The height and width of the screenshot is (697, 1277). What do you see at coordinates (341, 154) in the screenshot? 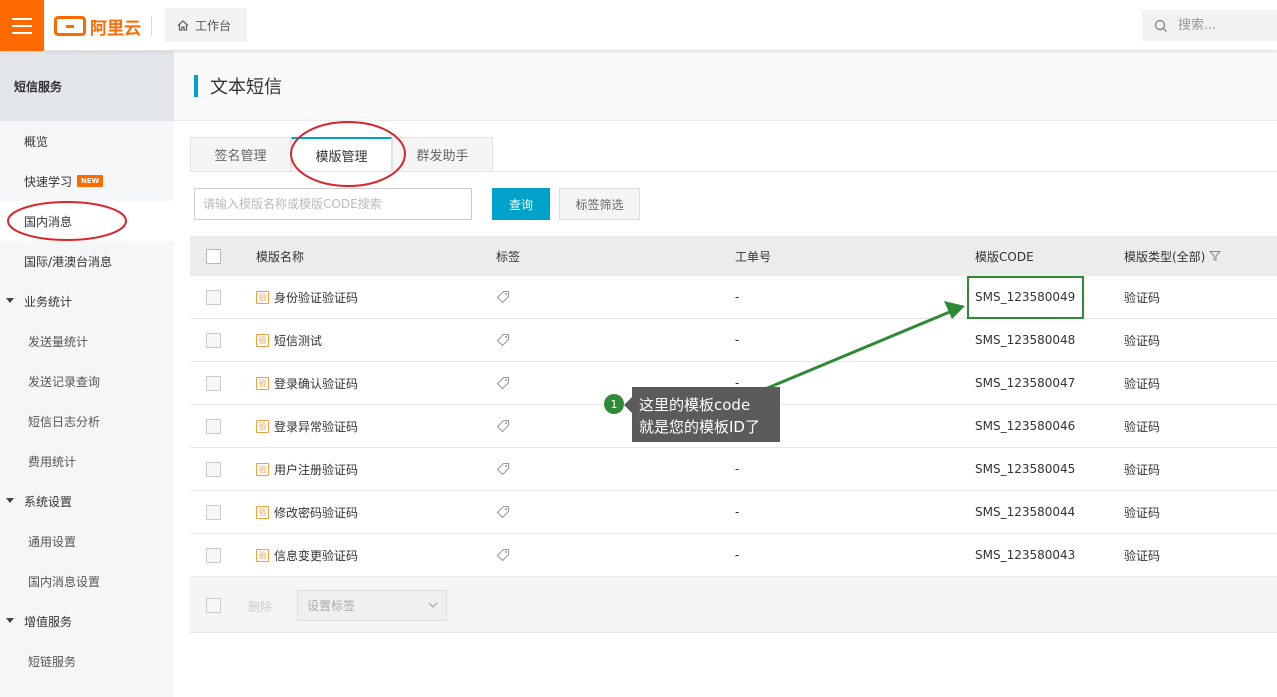
I see `tab-template: 模版管理` at bounding box center [341, 154].